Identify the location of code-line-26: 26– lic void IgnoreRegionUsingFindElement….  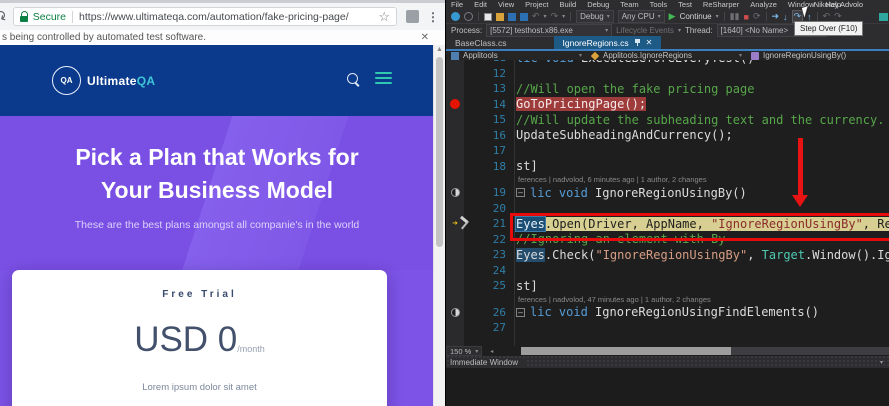
(667, 313).